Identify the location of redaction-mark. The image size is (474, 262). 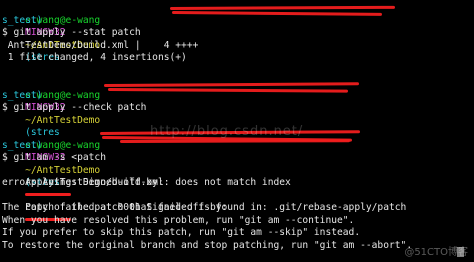
(48, 194).